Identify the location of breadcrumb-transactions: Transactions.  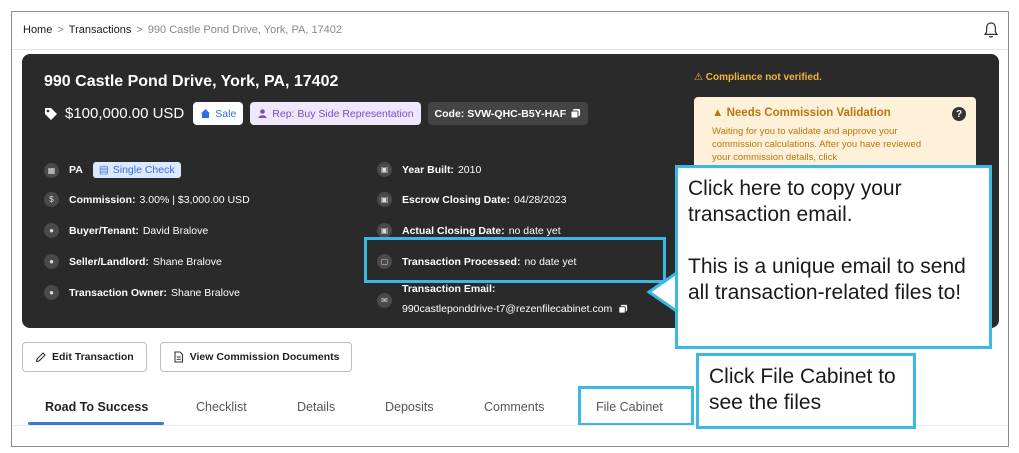
(100, 30).